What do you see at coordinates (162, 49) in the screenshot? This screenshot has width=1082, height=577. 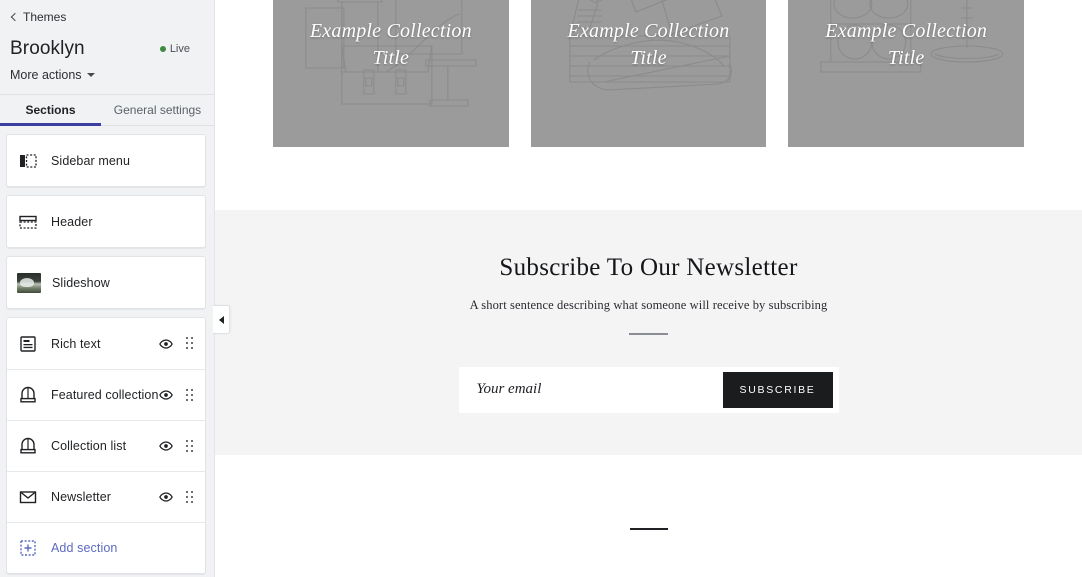 I see `status-dot-icon` at bounding box center [162, 49].